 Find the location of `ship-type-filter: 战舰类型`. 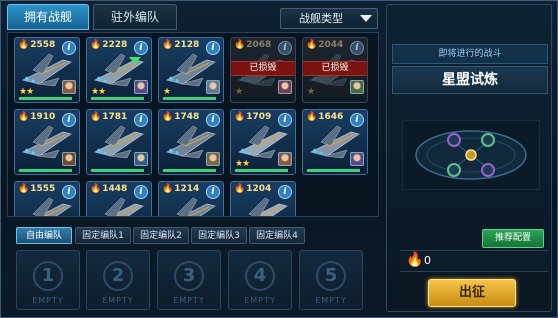

ship-type-filter: 战舰类型 is located at coordinates (329, 18).